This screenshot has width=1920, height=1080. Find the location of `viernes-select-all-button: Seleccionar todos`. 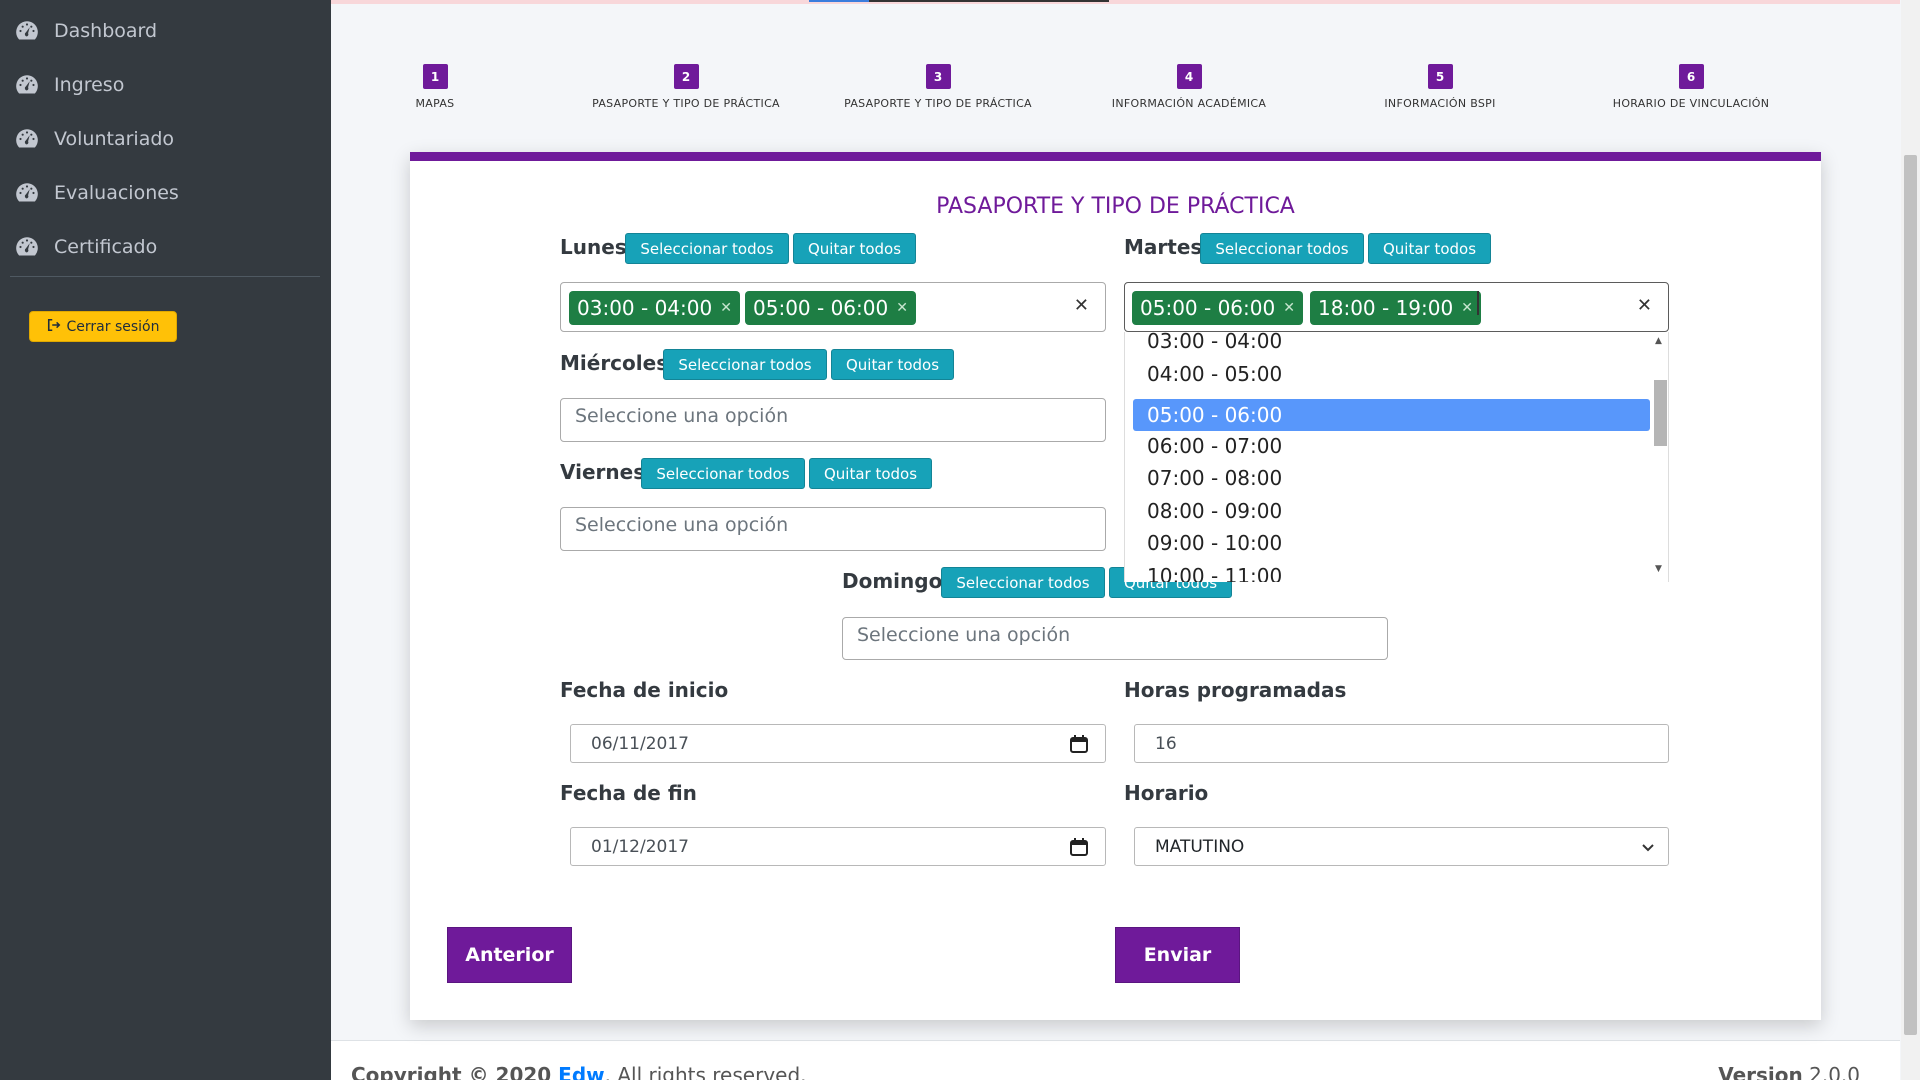

viernes-select-all-button: Seleccionar todos is located at coordinates (723, 473).